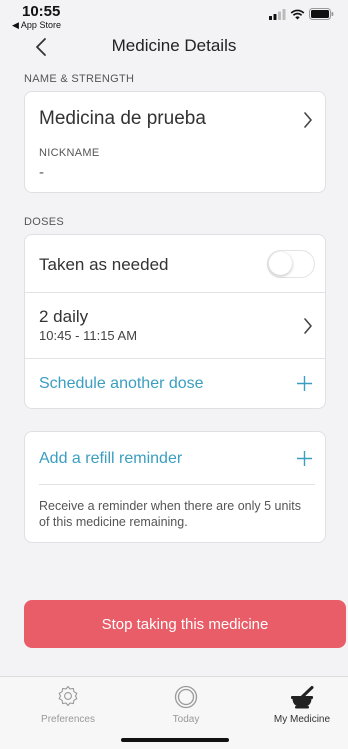 This screenshot has height=749, width=348. What do you see at coordinates (68, 696) in the screenshot?
I see `gear-icon` at bounding box center [68, 696].